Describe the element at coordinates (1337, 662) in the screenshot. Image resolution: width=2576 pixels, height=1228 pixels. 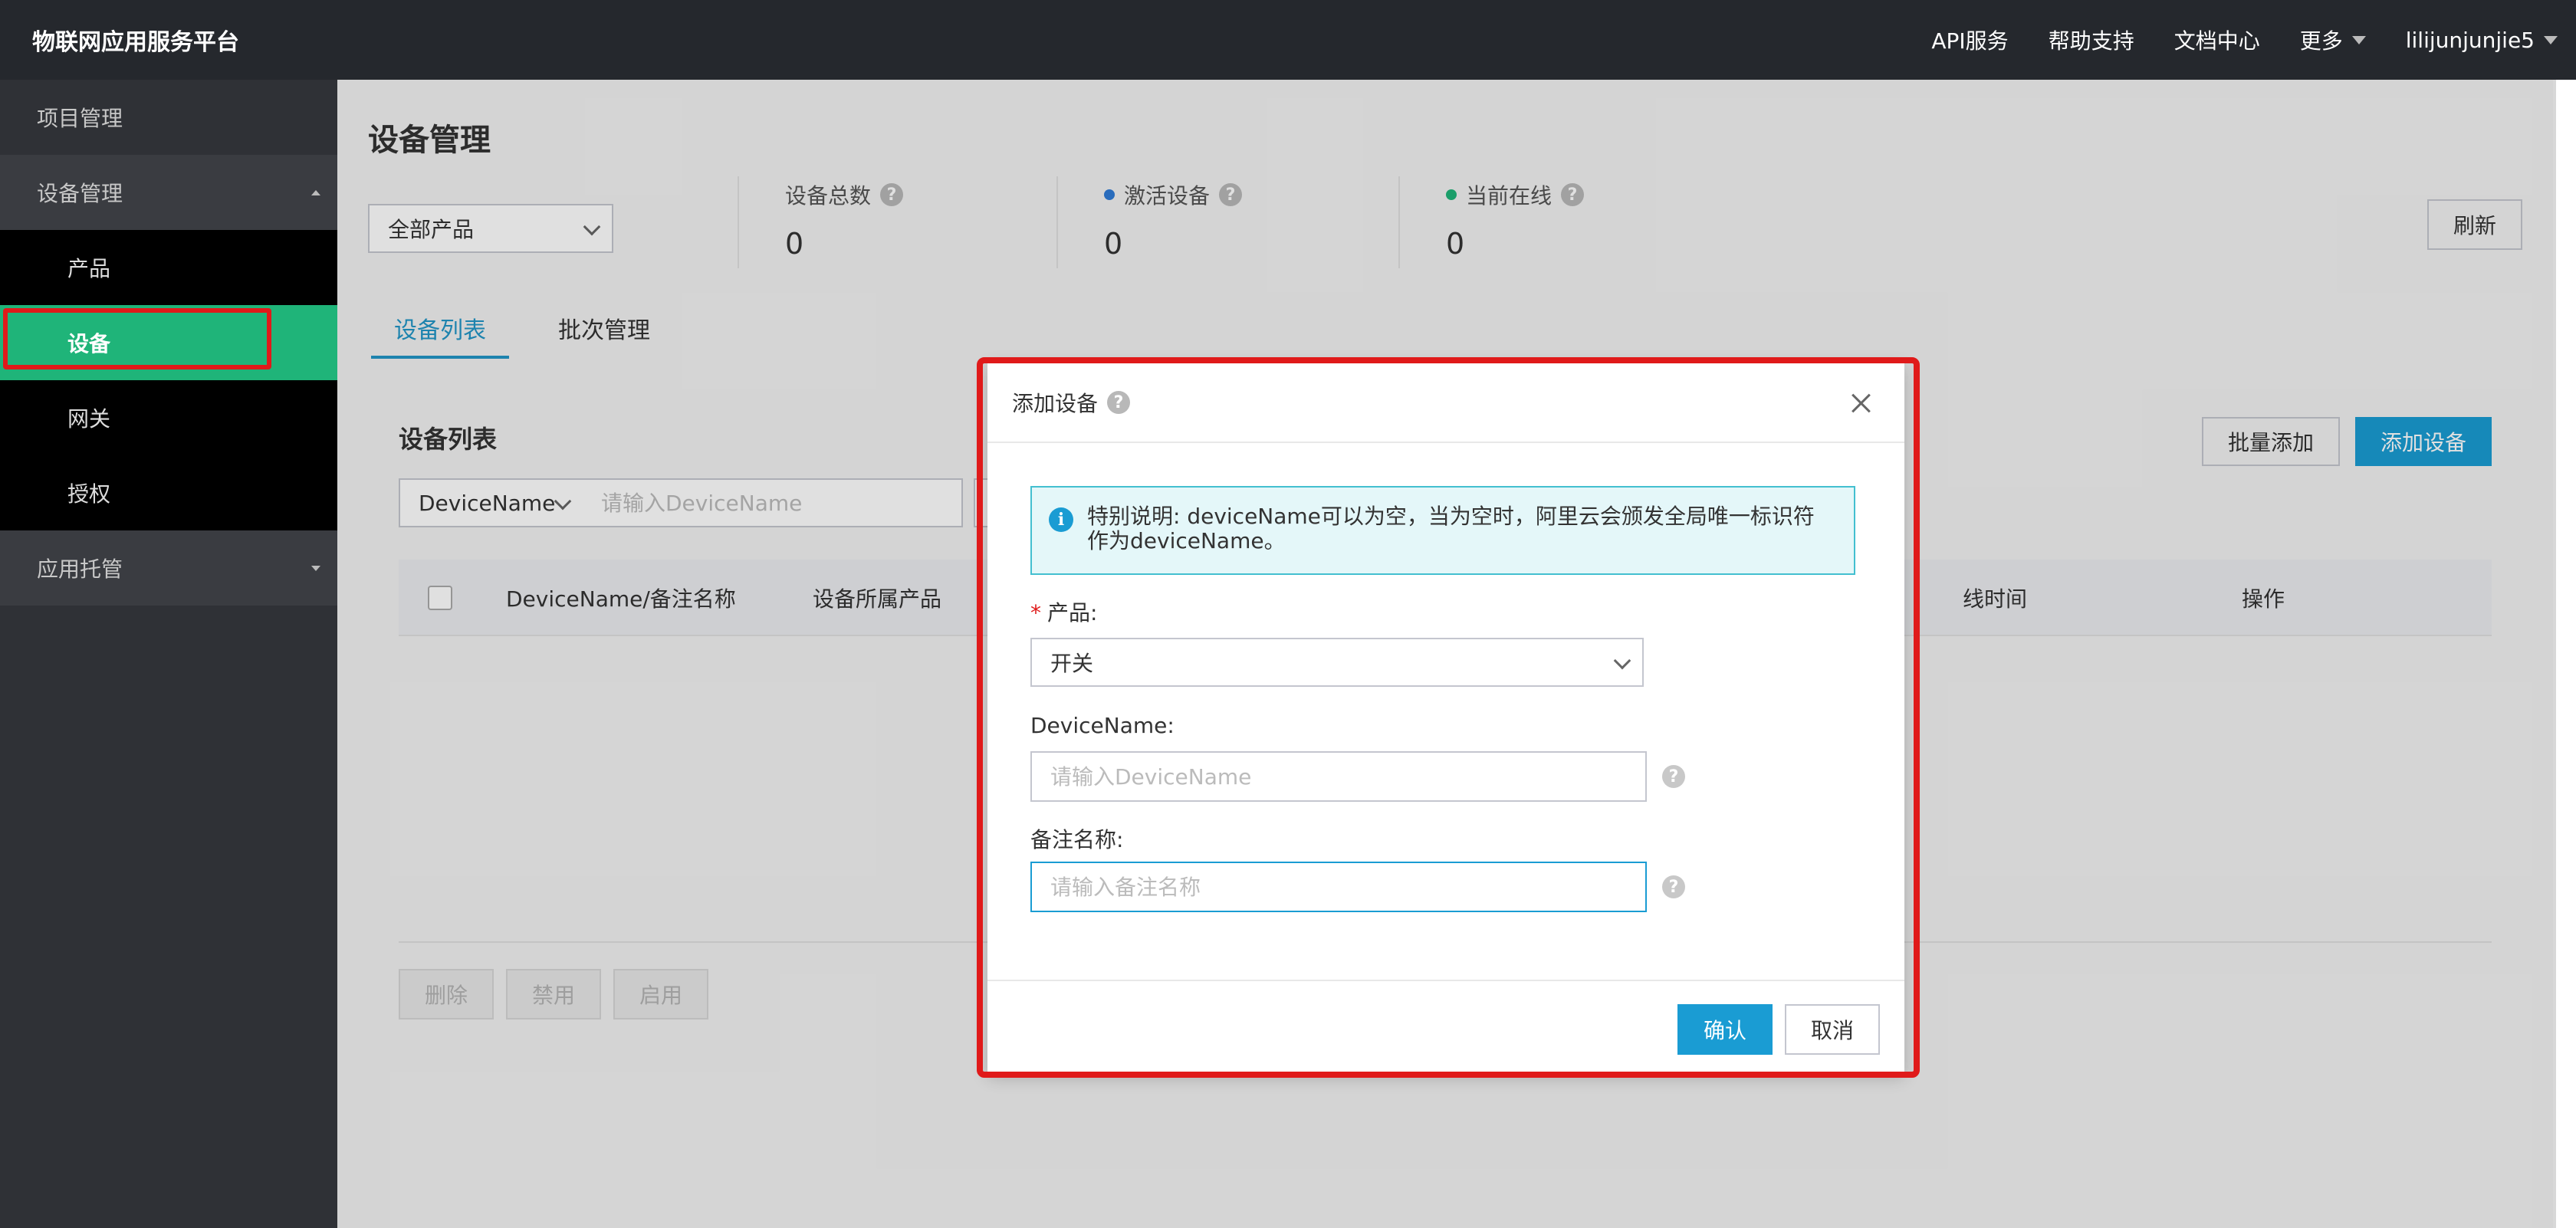
I see `product-select: 开关` at that location.